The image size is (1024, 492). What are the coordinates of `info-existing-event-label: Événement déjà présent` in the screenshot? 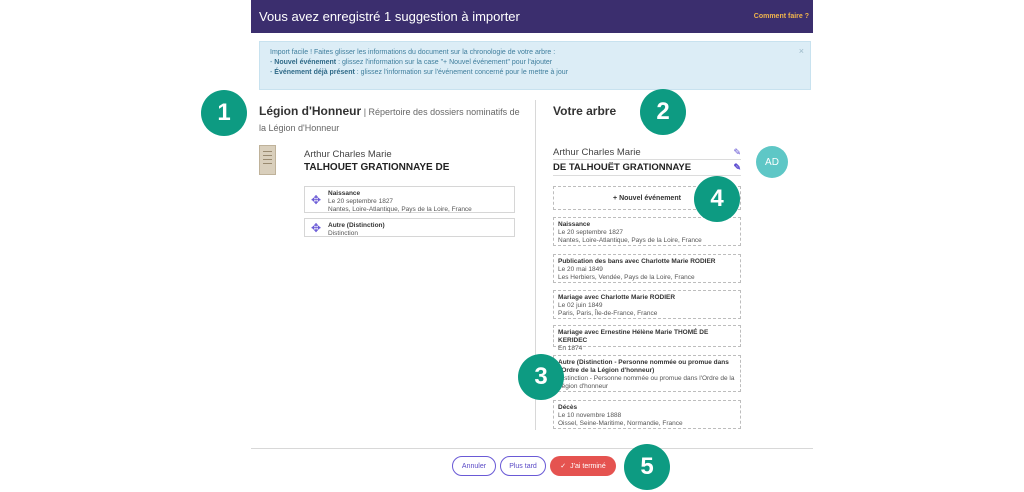 It's located at (314, 72).